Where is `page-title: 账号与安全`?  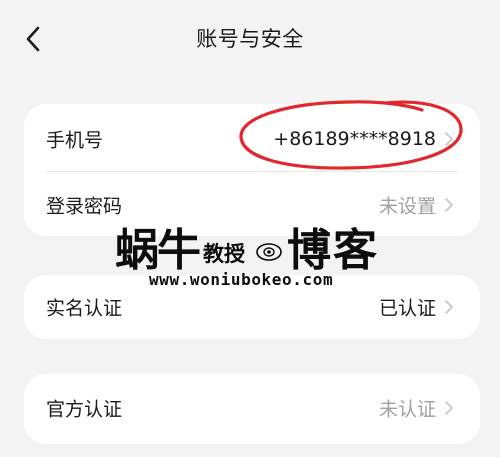 page-title: 账号与安全 is located at coordinates (250, 39).